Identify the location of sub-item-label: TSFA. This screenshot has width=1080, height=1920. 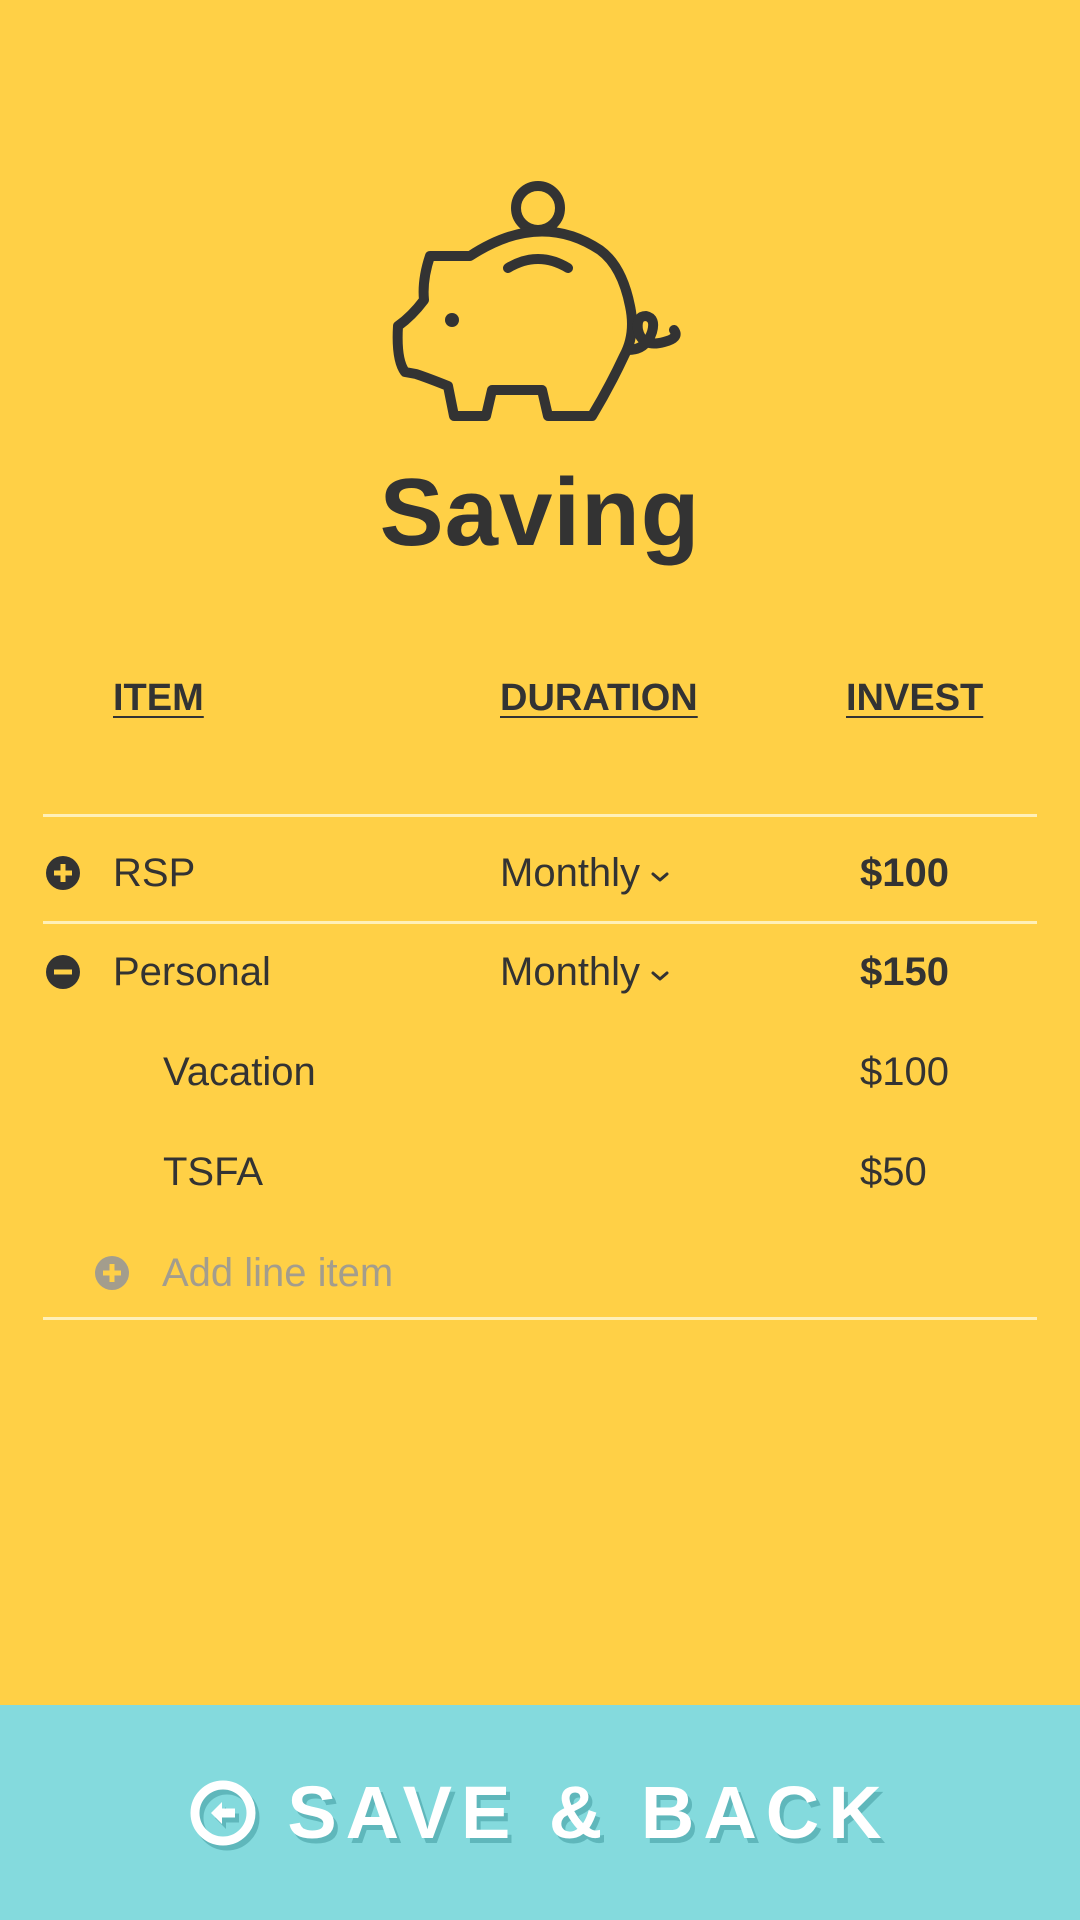
(213, 1172).